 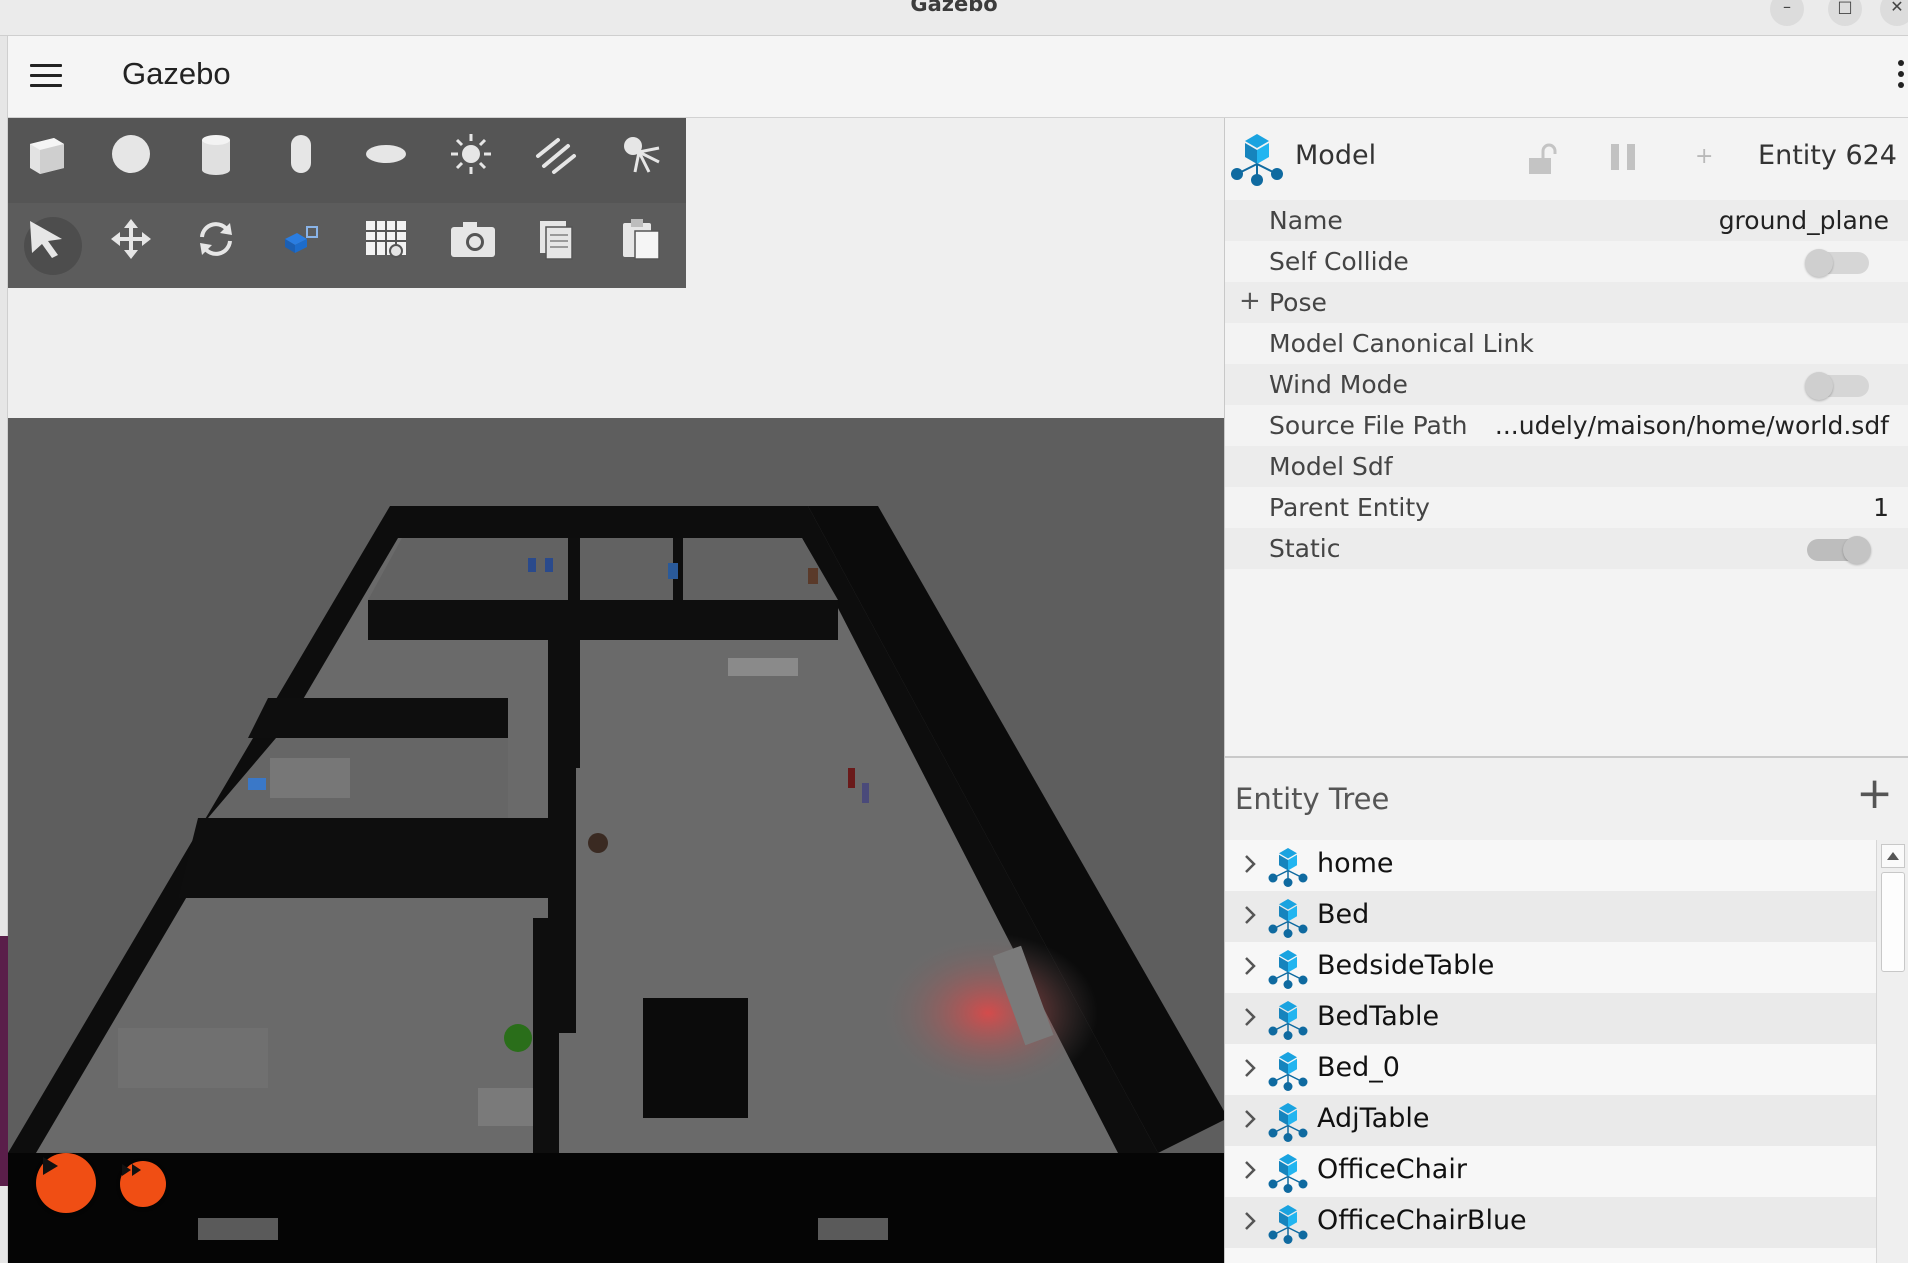 I want to click on scroll-up-arrow-icon, so click(x=1893, y=856).